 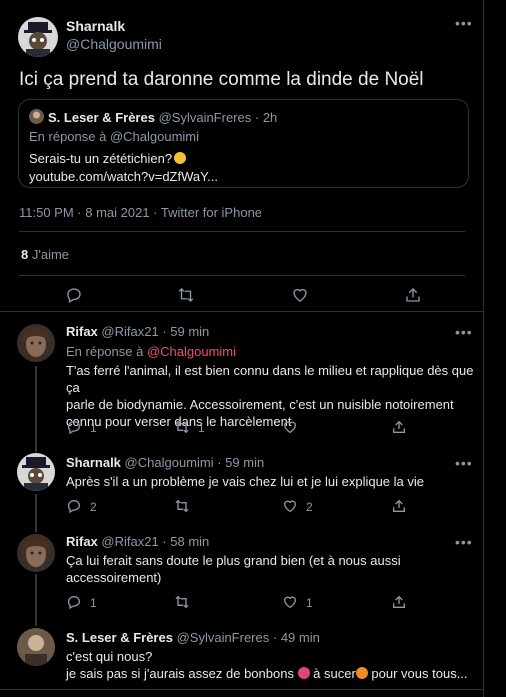 I want to click on likes-summary: 8 J'aime, so click(x=45, y=254).